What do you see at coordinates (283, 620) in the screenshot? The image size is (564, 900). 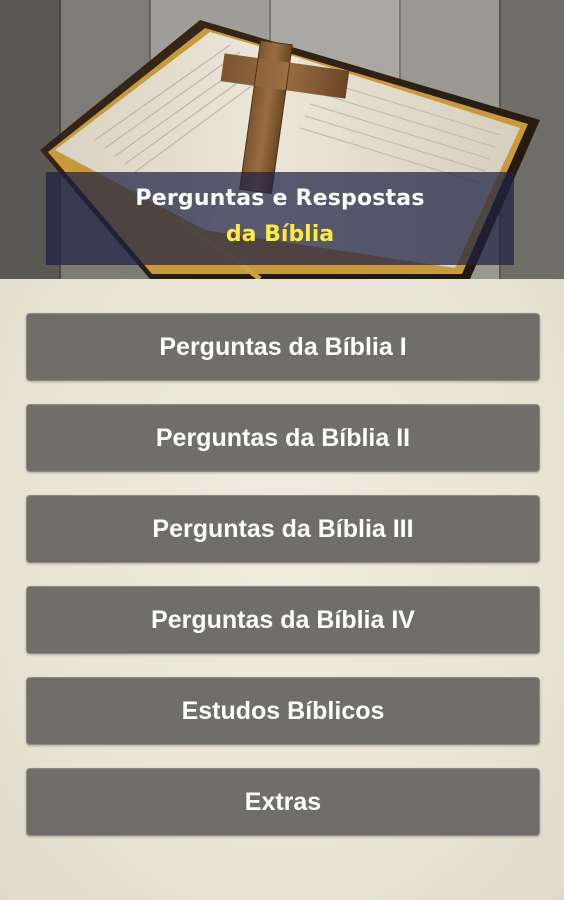 I see `perguntas-biblia-4-button: Perguntas da Bíblia IV` at bounding box center [283, 620].